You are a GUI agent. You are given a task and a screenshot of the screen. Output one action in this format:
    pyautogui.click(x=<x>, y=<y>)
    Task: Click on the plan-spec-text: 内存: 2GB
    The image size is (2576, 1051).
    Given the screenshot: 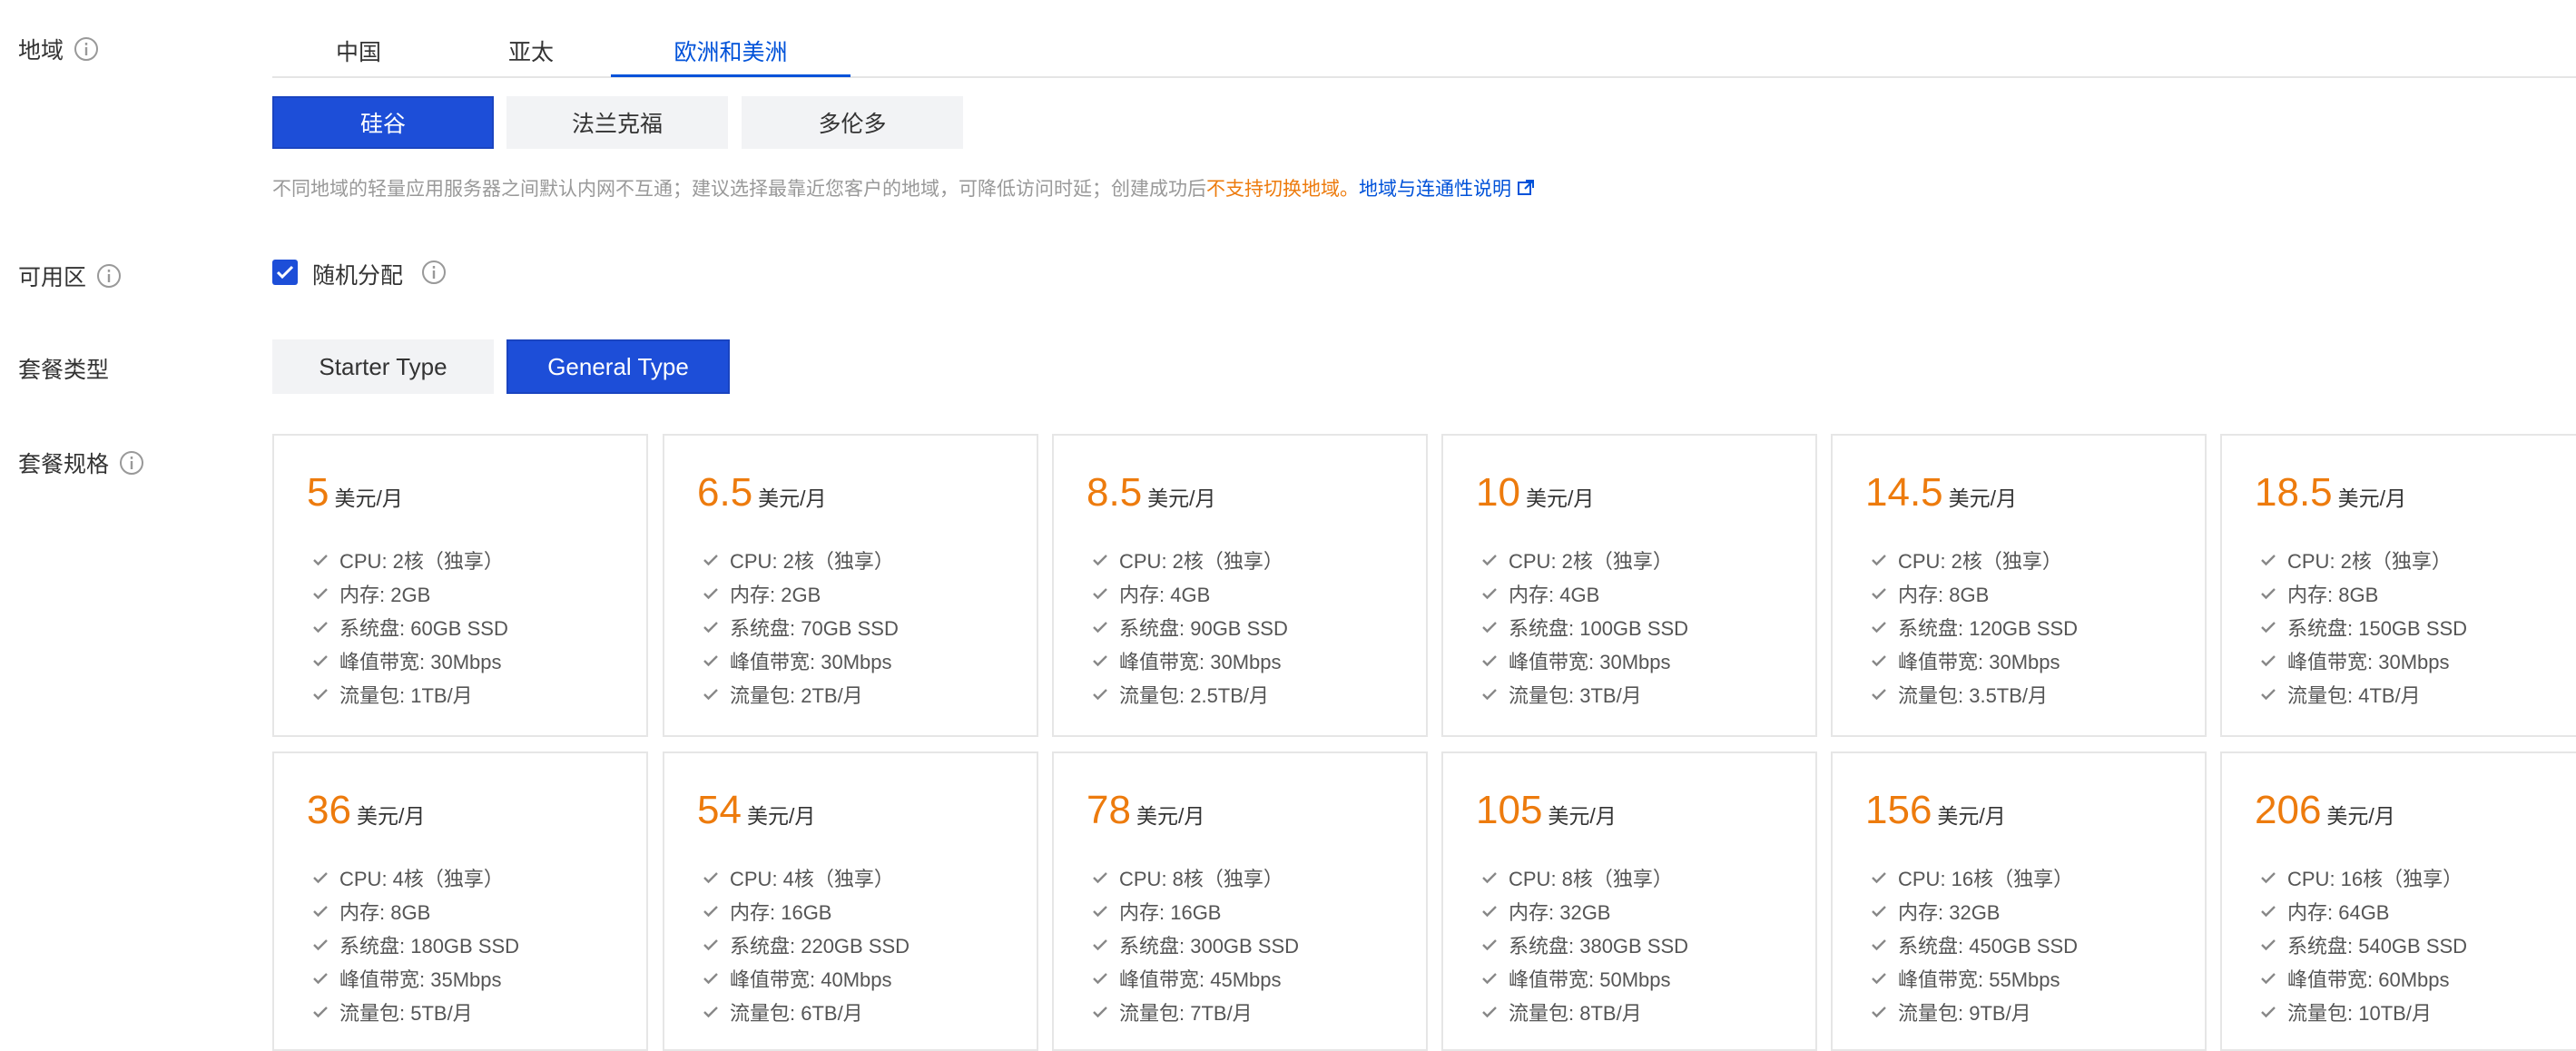 What is the action you would take?
    pyautogui.click(x=385, y=594)
    